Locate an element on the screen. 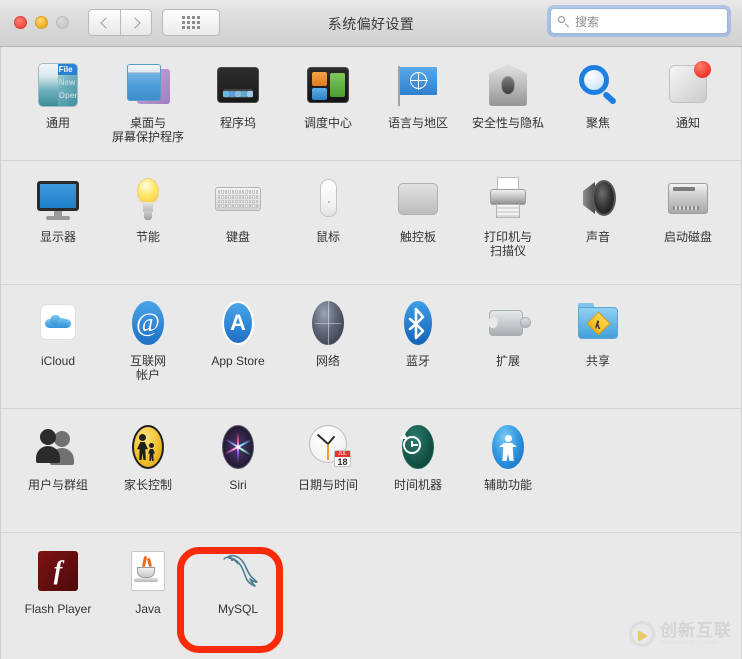  pref-item-extensions: 扩展 is located at coordinates (508, 346).